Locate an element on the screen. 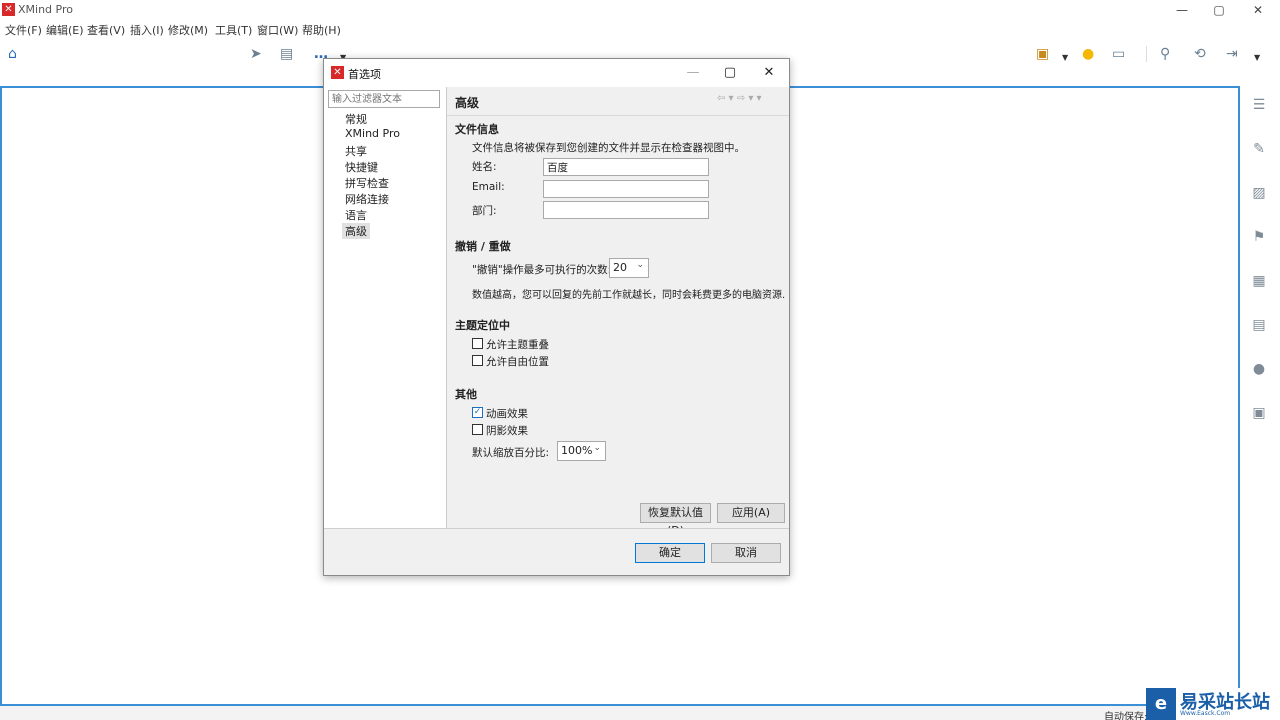 The width and height of the screenshot is (1280, 720). close-button: ✕ is located at coordinates (1258, 10).